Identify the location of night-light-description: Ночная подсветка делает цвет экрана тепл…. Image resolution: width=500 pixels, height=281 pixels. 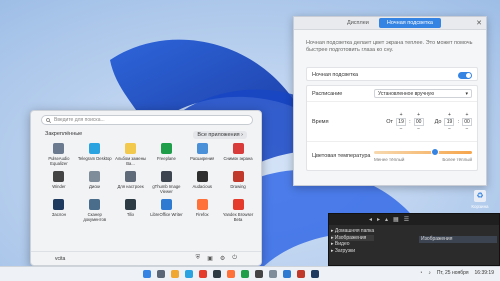
(389, 46).